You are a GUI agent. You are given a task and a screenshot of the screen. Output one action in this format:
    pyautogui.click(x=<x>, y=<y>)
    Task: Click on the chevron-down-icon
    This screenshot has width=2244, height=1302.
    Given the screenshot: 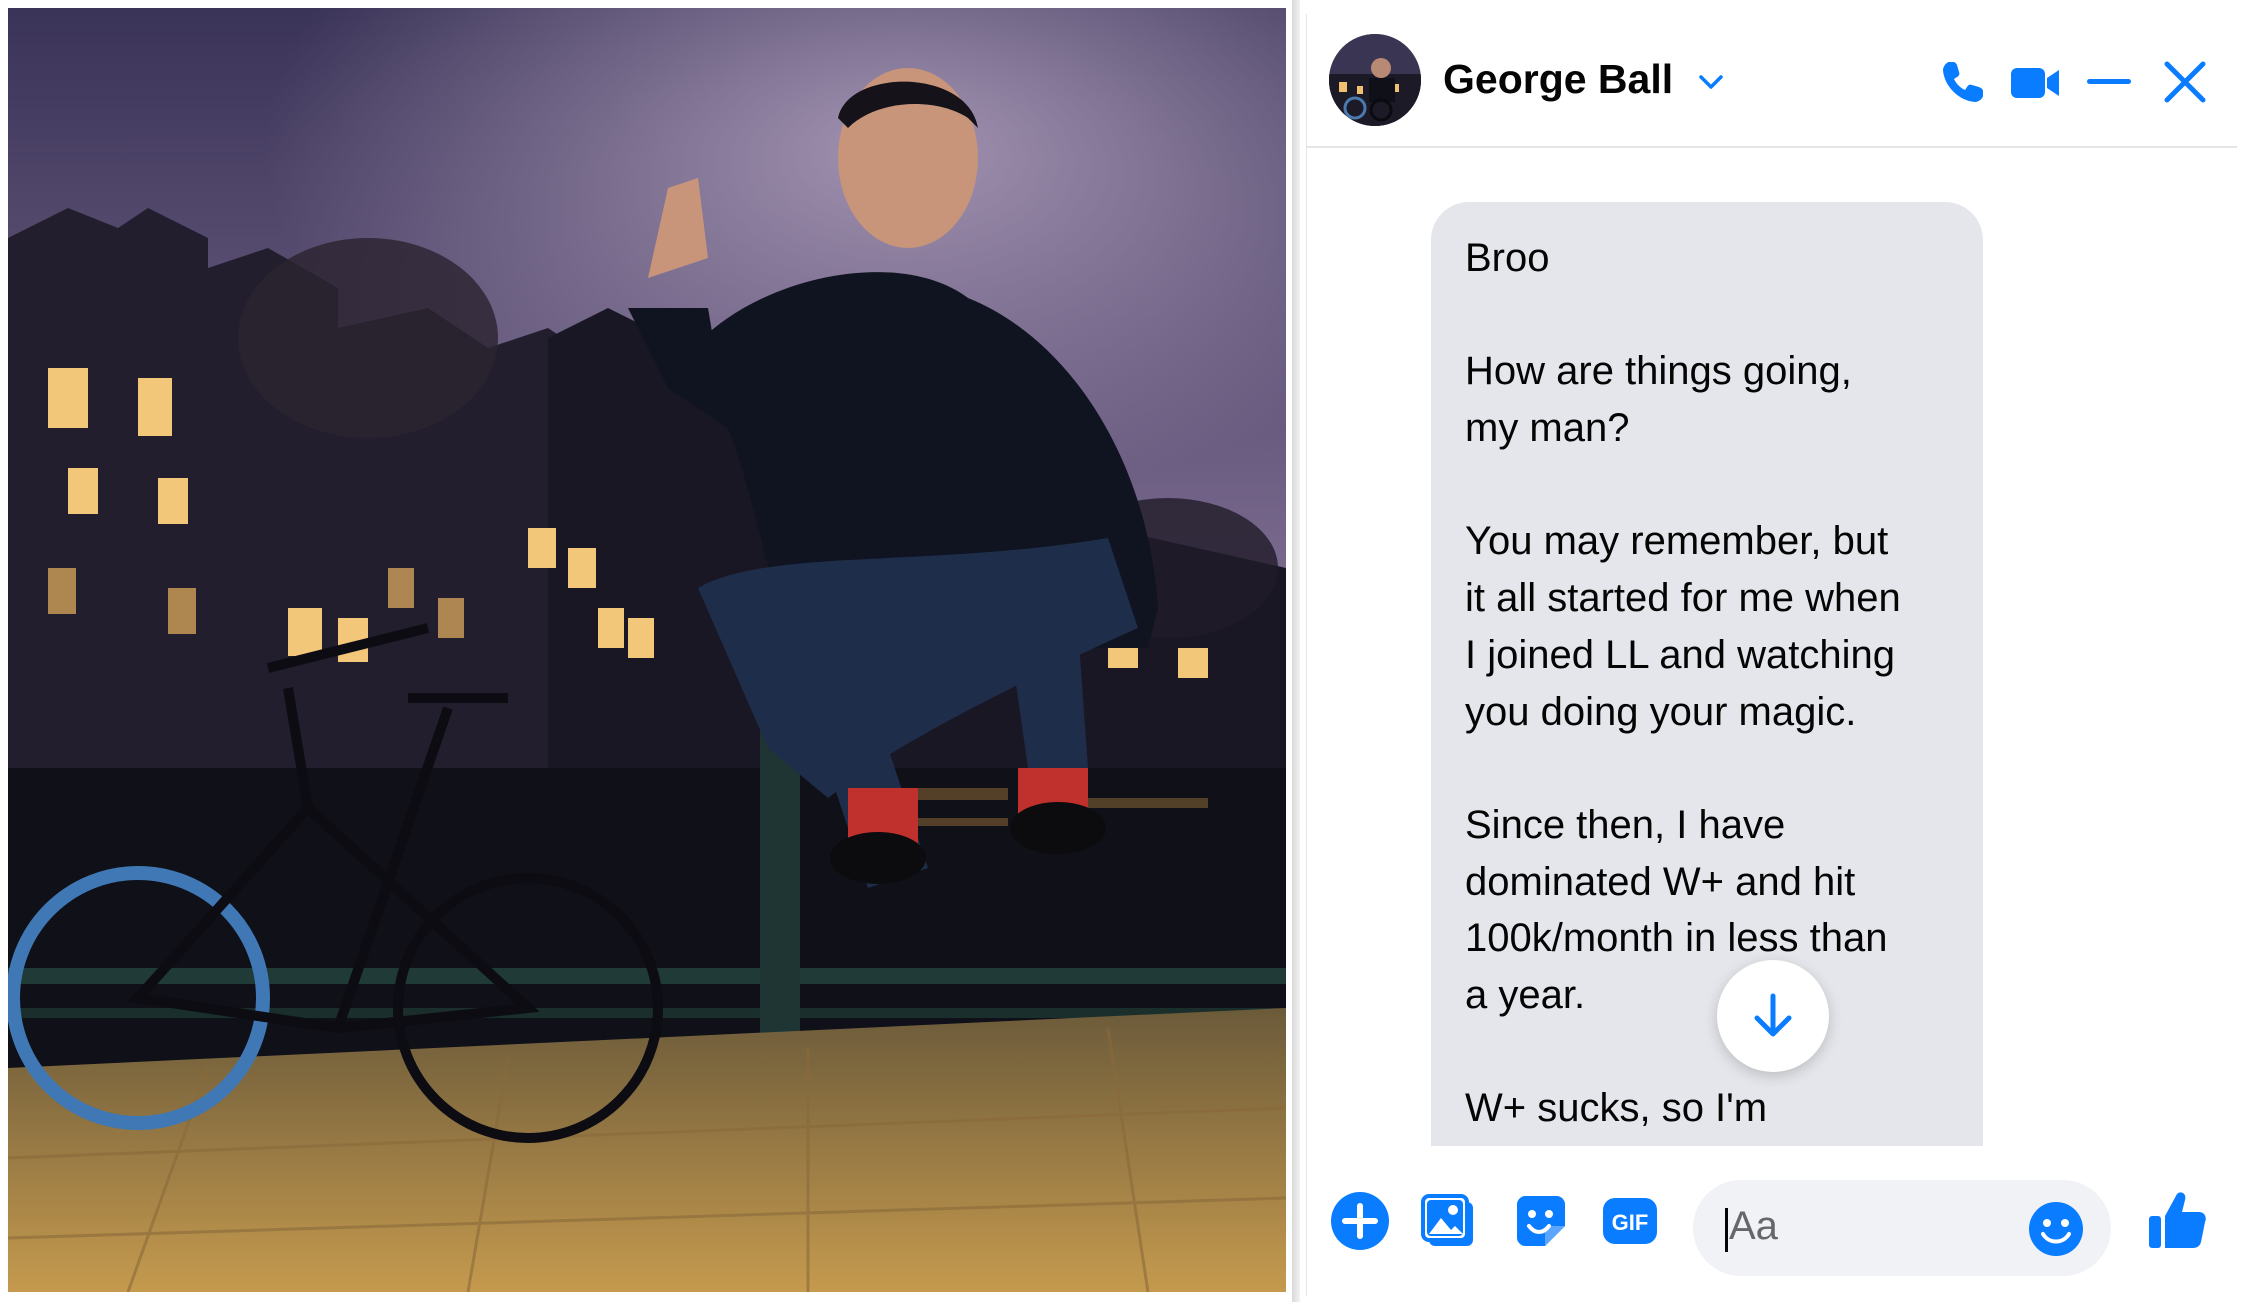 What is the action you would take?
    pyautogui.click(x=1711, y=82)
    